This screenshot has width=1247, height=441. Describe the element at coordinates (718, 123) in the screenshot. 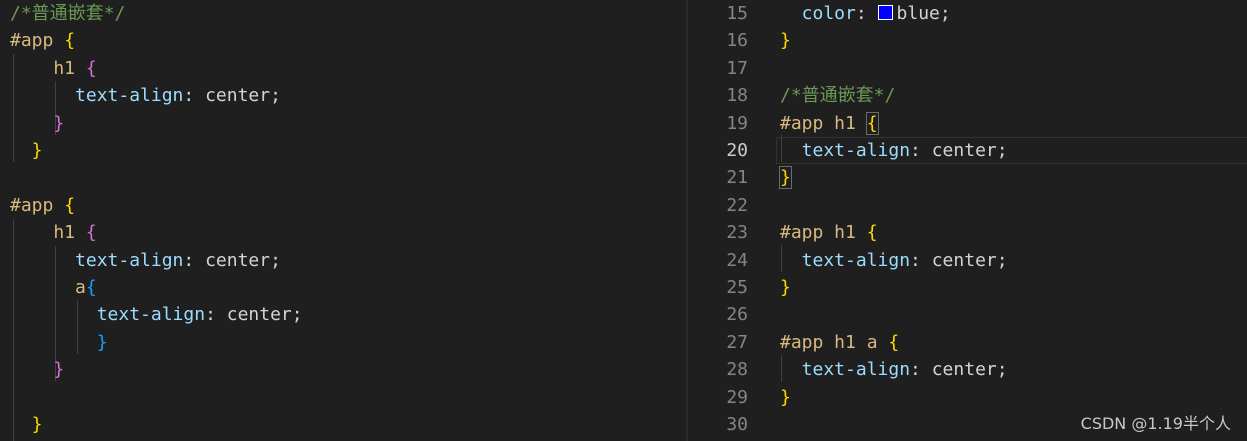

I see `line-number: 19` at that location.